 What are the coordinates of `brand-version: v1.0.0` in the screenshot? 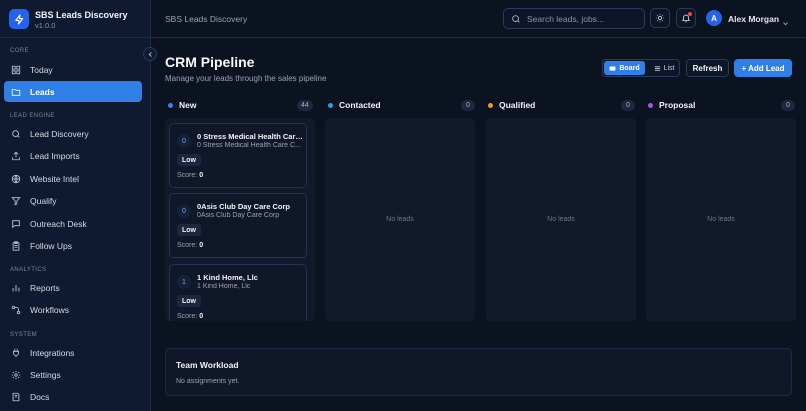 It's located at (45, 25).